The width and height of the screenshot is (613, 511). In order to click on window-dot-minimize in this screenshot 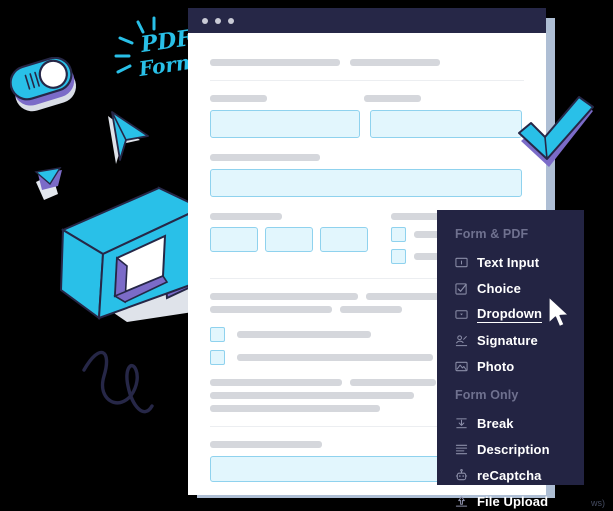, I will do `click(218, 20)`.